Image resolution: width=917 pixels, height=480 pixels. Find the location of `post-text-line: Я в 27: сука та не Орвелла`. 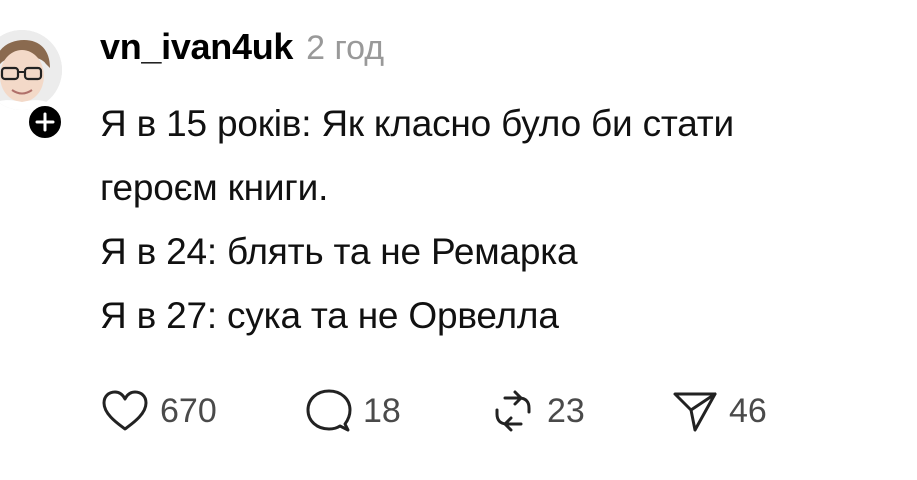

post-text-line: Я в 27: сука та не Орвелла is located at coordinates (329, 315).